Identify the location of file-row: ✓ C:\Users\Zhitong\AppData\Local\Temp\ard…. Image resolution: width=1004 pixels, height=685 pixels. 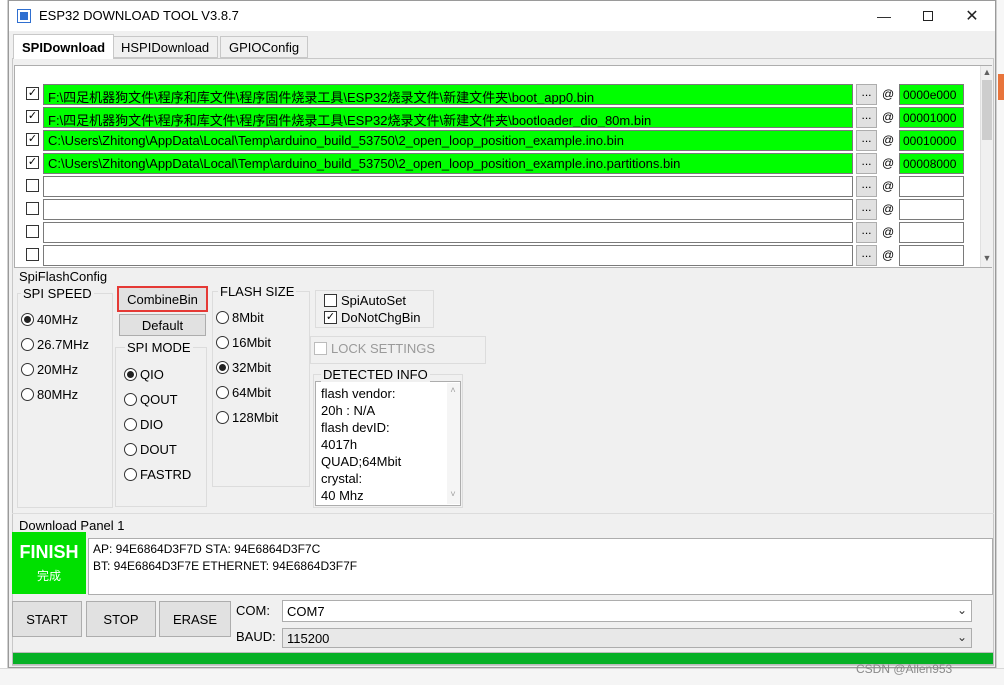
(495, 140).